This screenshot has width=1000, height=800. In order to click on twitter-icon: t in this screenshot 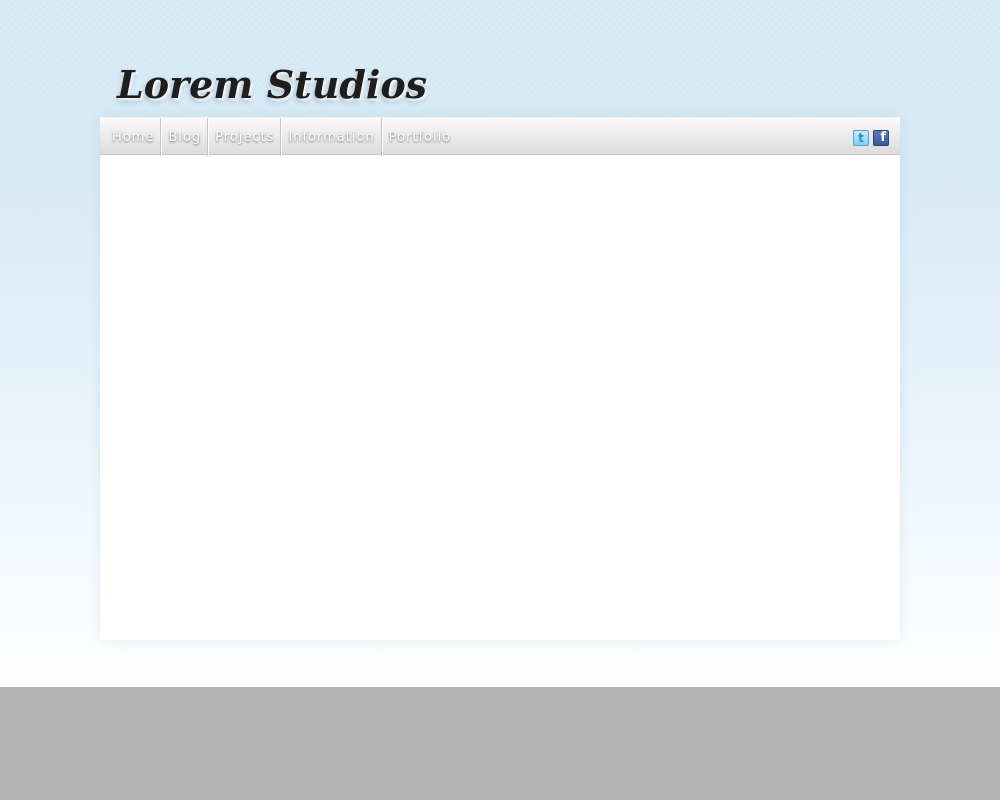, I will do `click(861, 138)`.